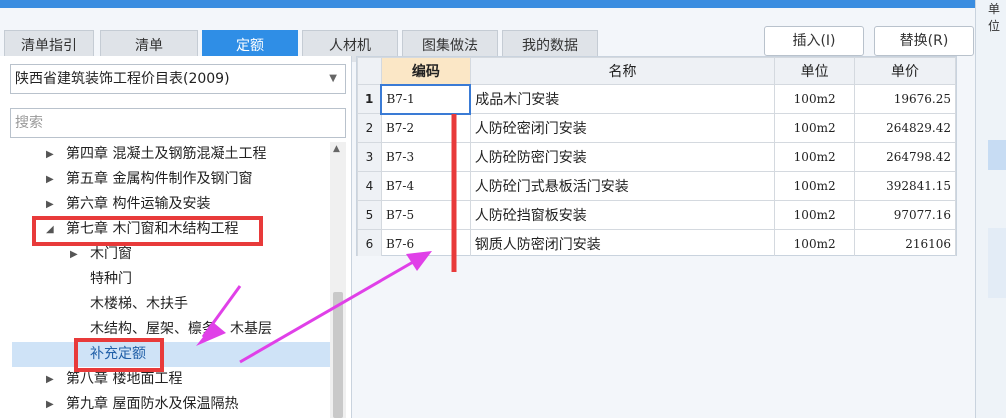  I want to click on table-row: 6 B7-6 钢质人防密闭门安装 100m2 216106, so click(656, 244).